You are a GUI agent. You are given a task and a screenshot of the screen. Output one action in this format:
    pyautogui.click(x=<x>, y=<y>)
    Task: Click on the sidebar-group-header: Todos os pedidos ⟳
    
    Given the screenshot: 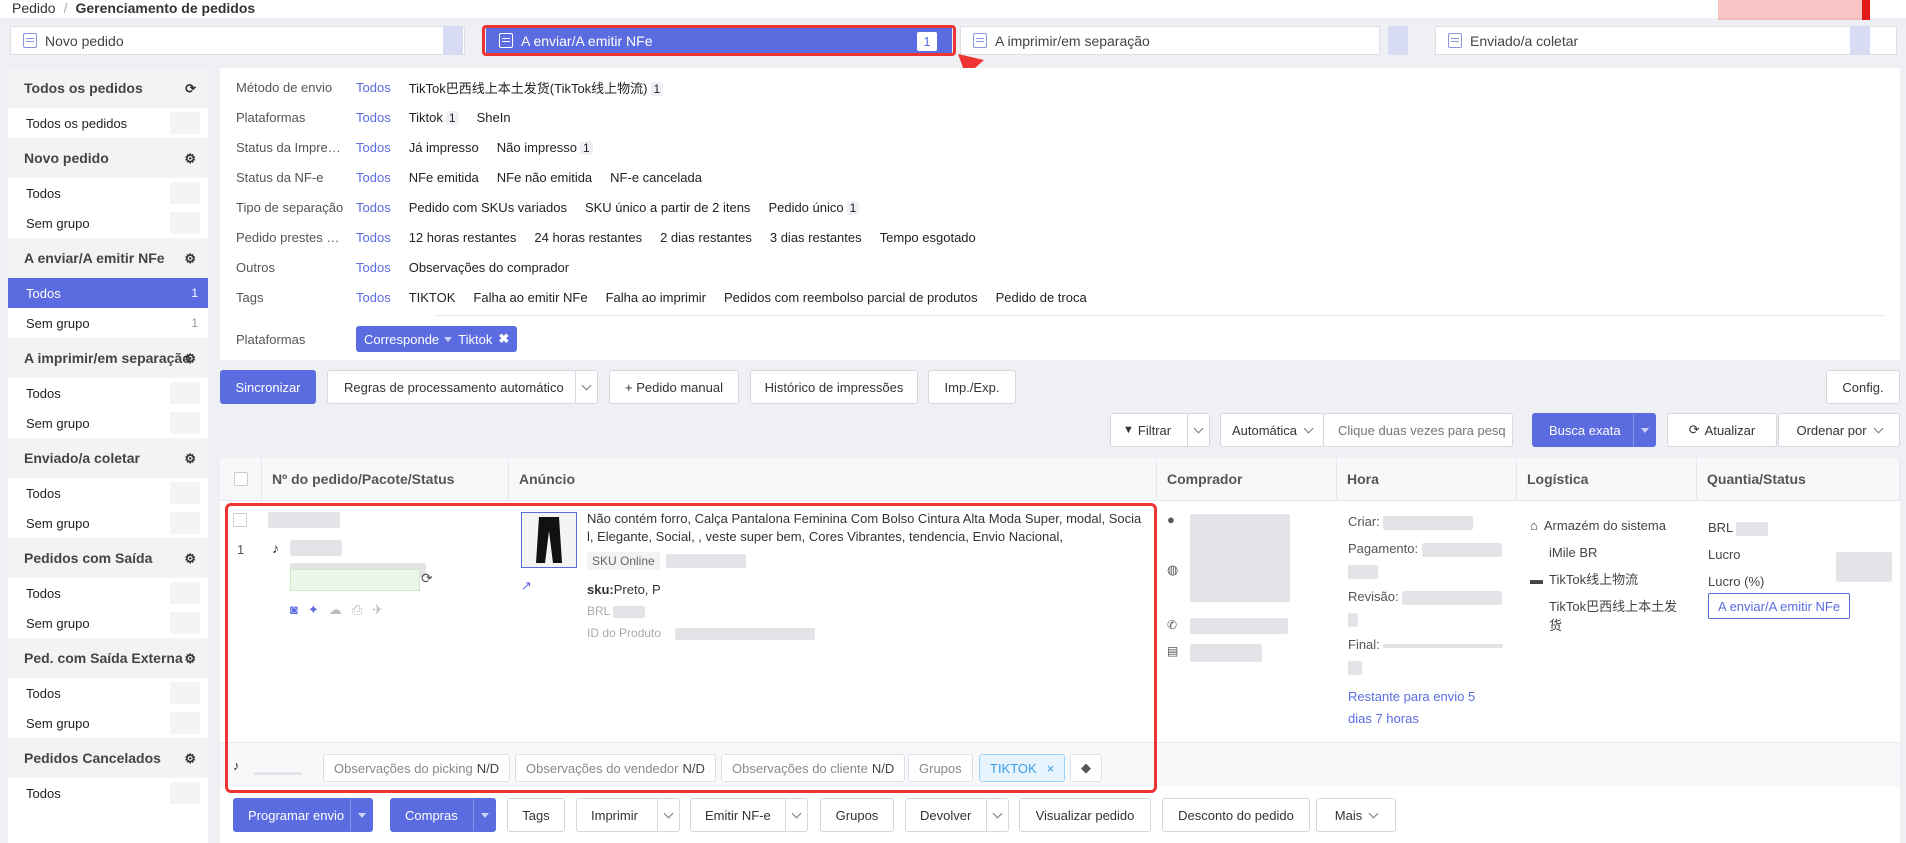 What is the action you would take?
    pyautogui.click(x=108, y=88)
    